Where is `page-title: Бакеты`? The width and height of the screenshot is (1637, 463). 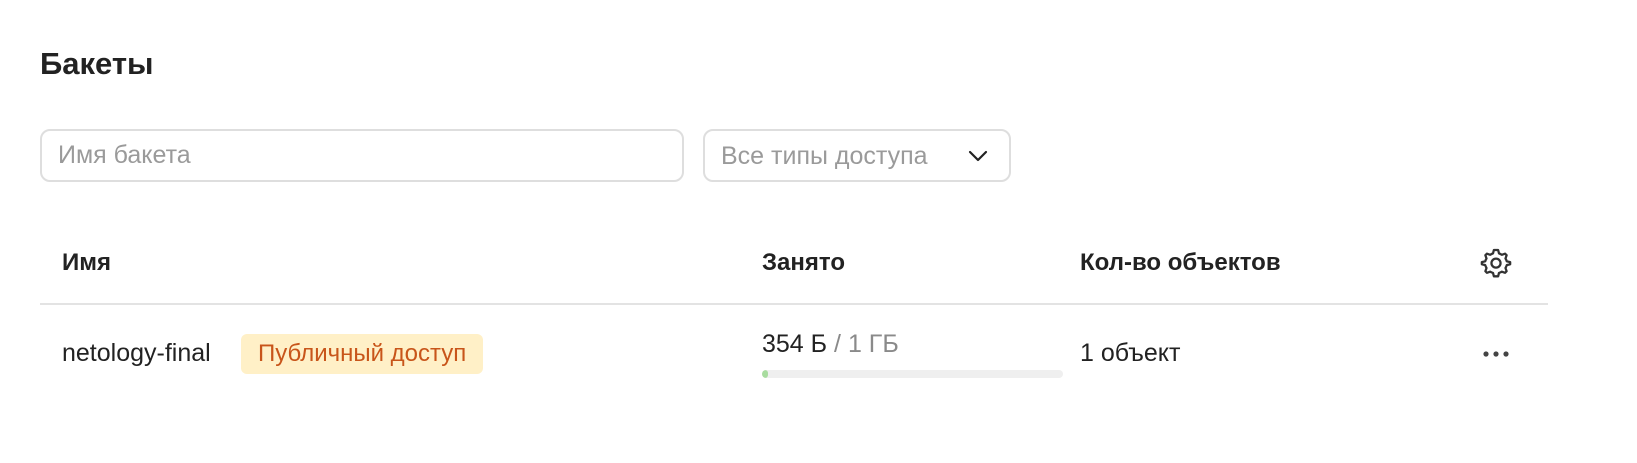
page-title: Бакеты is located at coordinates (97, 63).